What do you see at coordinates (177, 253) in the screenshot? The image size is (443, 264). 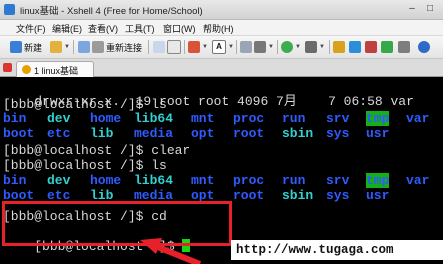 I see `arrow-shaft` at bounding box center [177, 253].